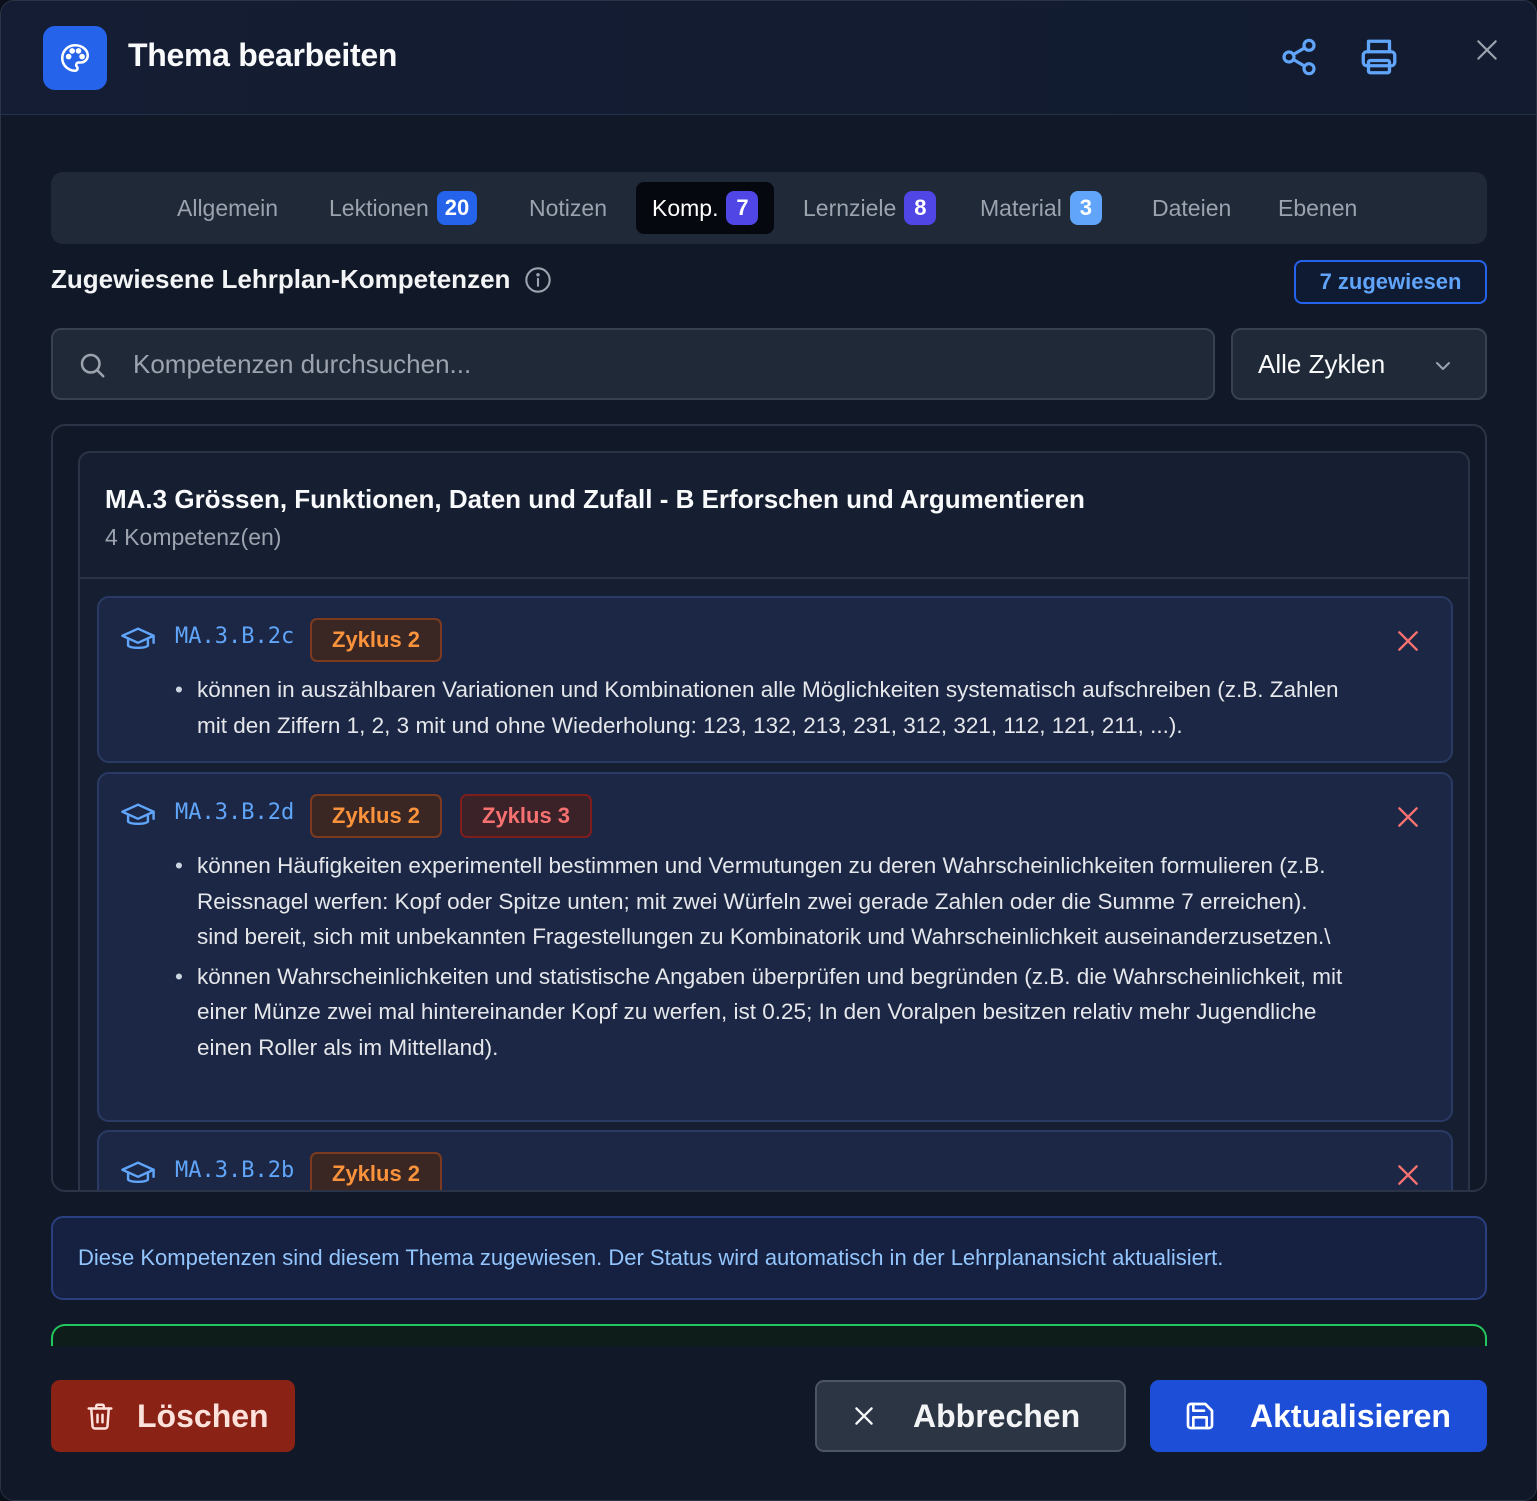 The width and height of the screenshot is (1537, 1501). Describe the element at coordinates (100, 1416) in the screenshot. I see `trash-icon` at that location.